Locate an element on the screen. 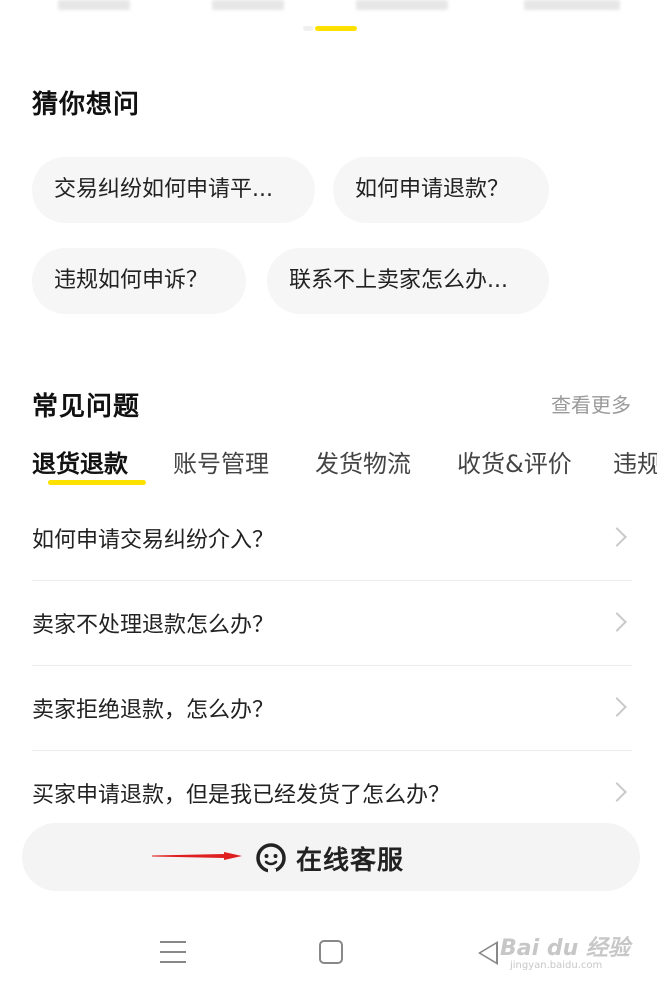 This screenshot has width=657, height=992. tab-receiving-review: 收货&评价 is located at coordinates (514, 461).